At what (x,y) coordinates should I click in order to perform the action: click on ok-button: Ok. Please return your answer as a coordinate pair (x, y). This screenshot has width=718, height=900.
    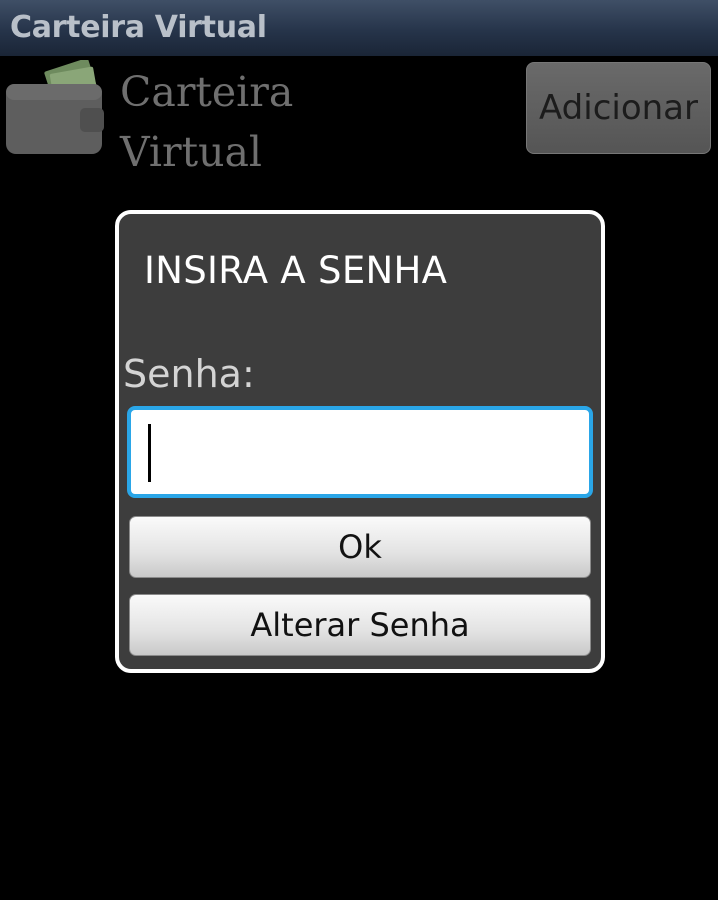
    Looking at the image, I should click on (360, 547).